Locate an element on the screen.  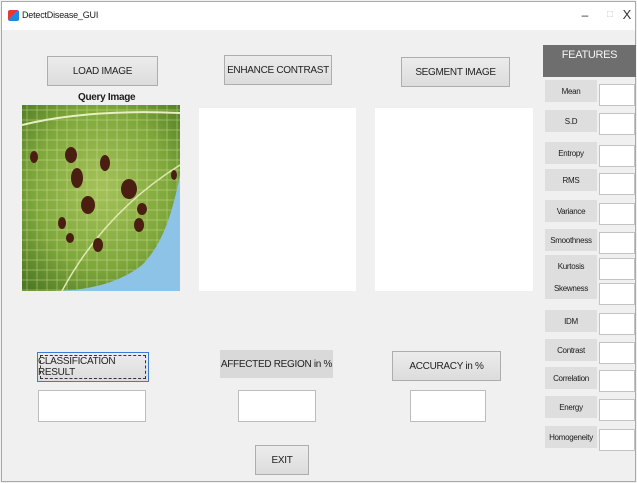
affected-region-button: AFFECTED REGION in % is located at coordinates (276, 364).